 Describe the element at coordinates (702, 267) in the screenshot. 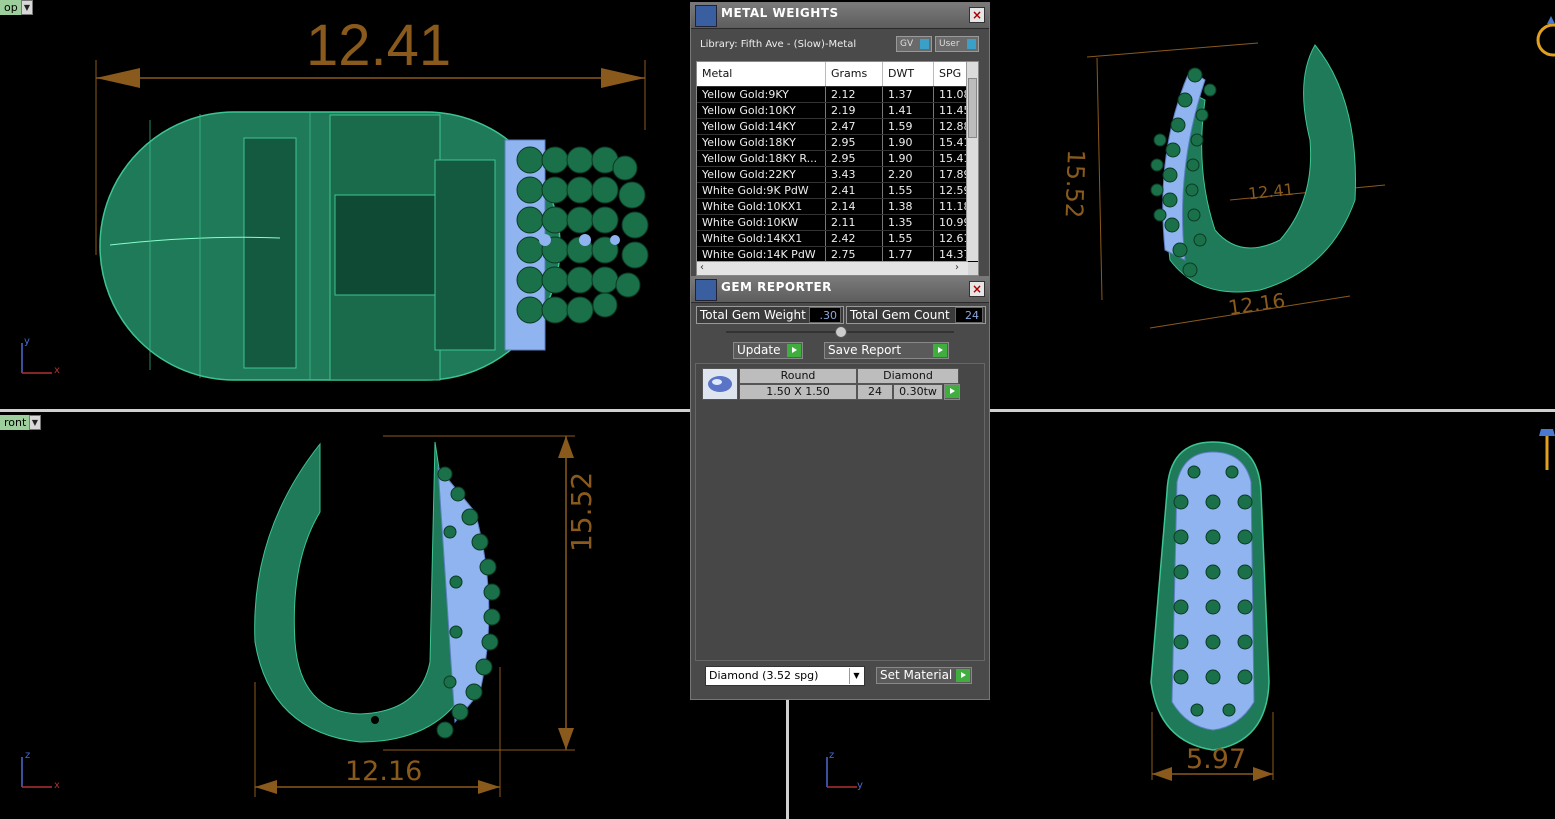

I see `scroll-left-icon: ‹` at that location.